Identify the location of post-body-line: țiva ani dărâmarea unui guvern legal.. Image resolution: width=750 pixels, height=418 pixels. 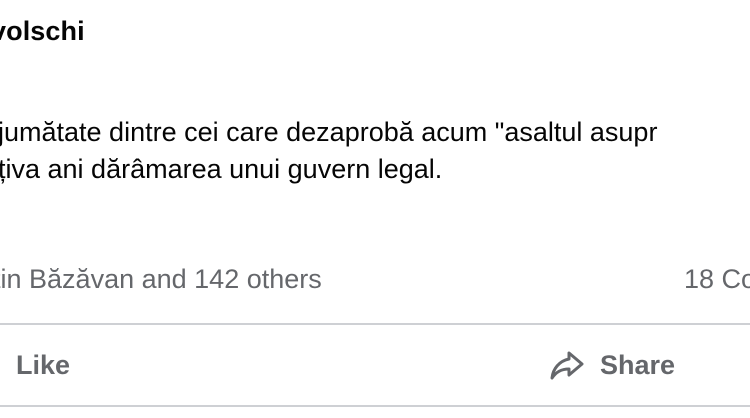
(221, 169).